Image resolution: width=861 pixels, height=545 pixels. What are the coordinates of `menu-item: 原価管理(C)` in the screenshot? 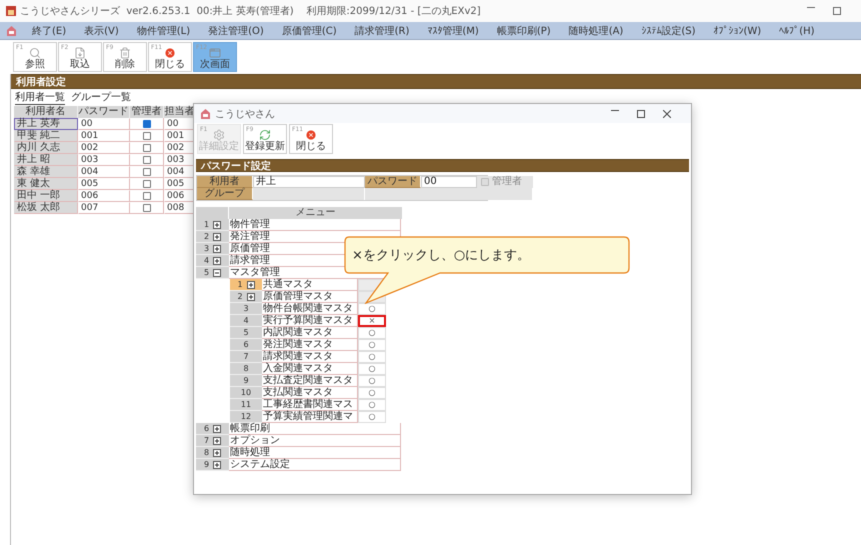 It's located at (309, 31).